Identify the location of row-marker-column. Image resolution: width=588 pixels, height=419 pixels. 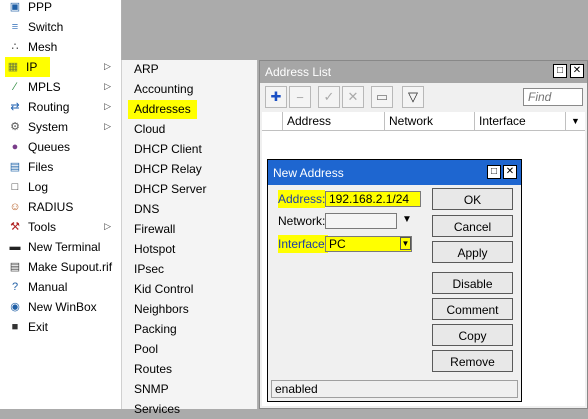
(272, 121).